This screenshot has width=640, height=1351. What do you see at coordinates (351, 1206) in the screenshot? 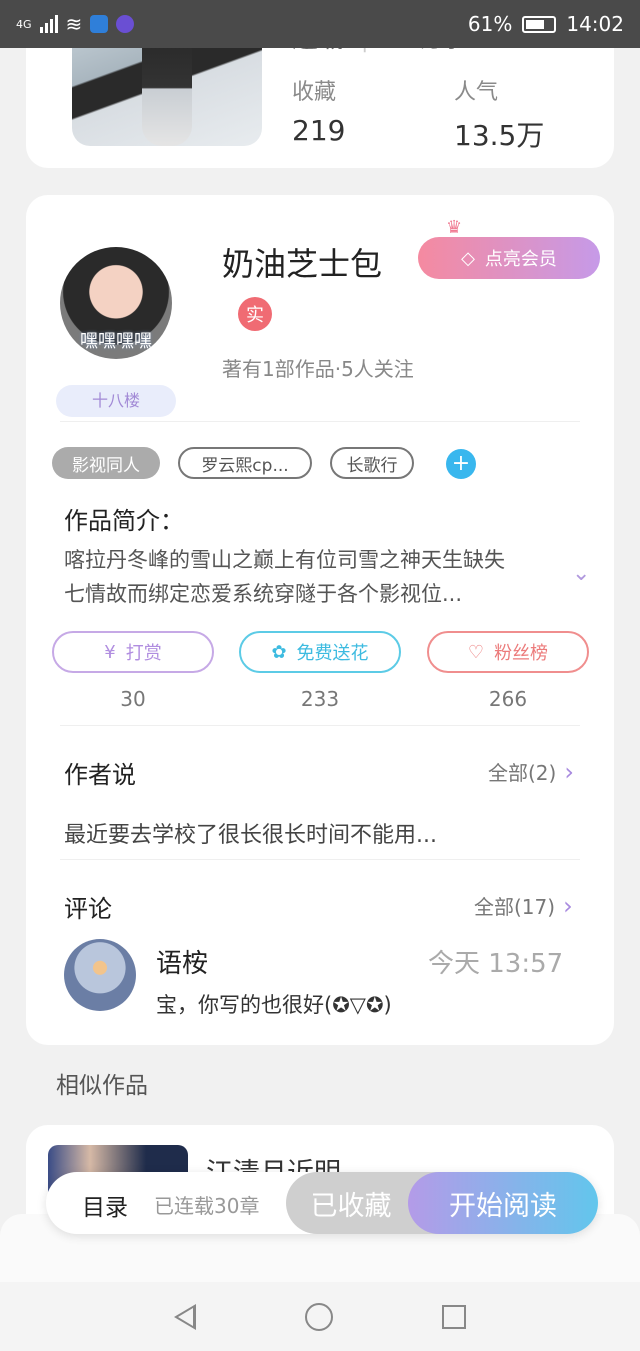
I see `favorited-label: 已收藏` at bounding box center [351, 1206].